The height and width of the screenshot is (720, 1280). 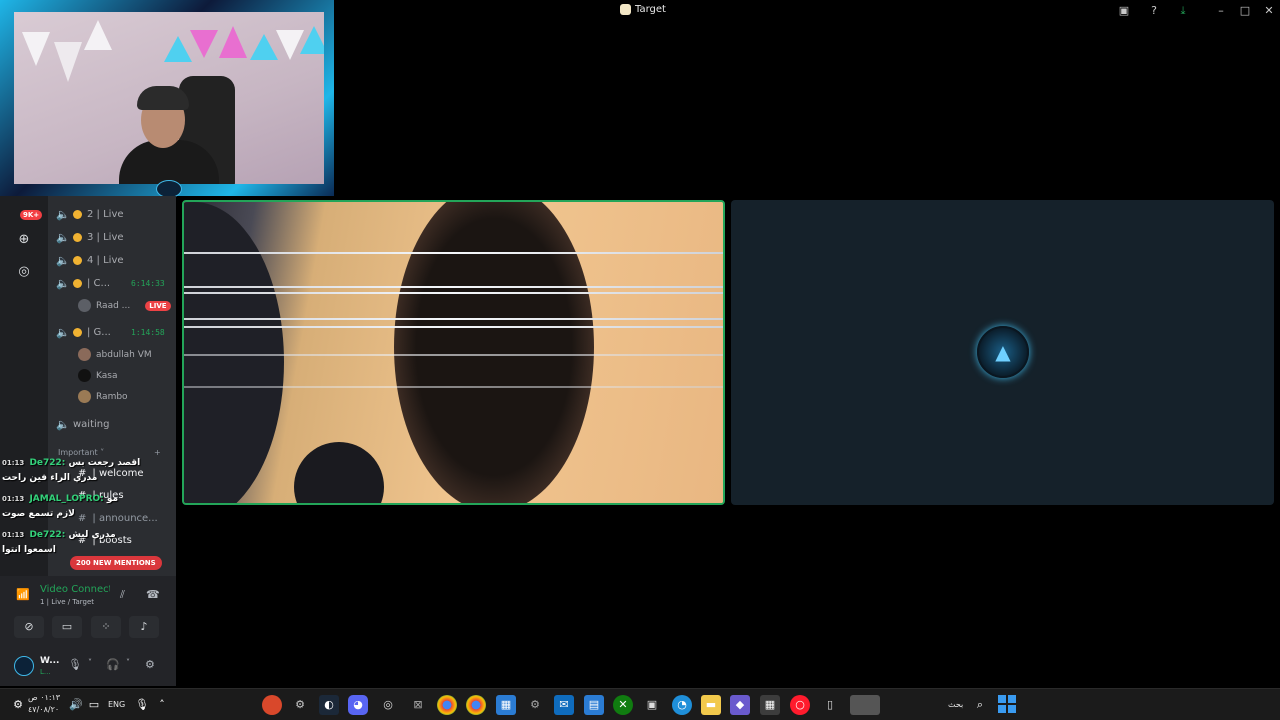 What do you see at coordinates (116, 283) in the screenshot?
I see `voice-channel-active: 🔈 | C... 6:14:33` at bounding box center [116, 283].